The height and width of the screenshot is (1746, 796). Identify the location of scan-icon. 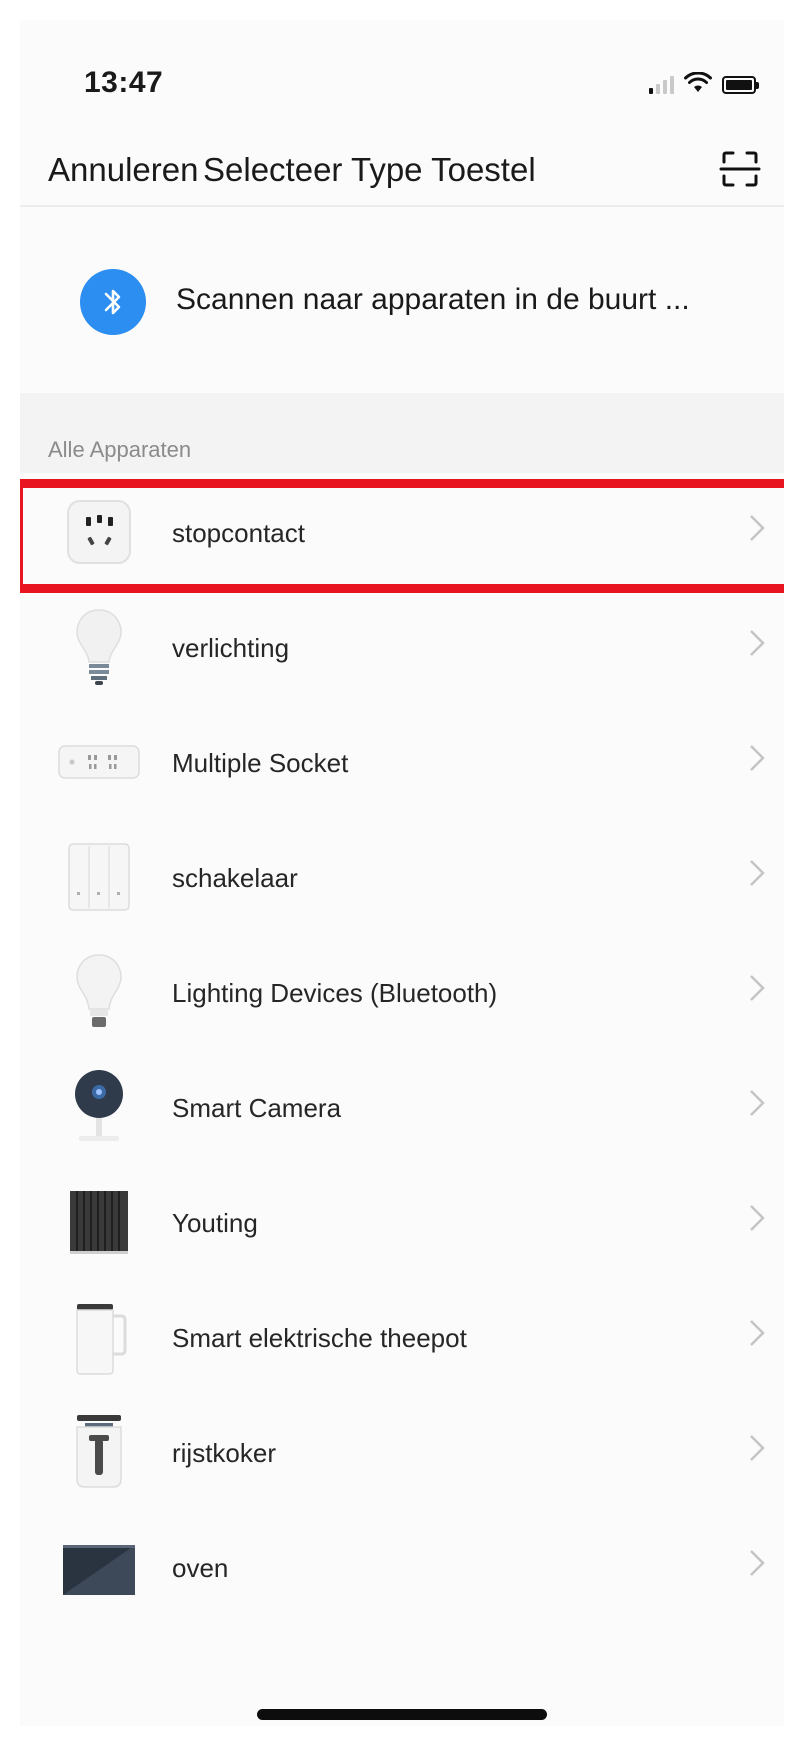
(740, 169).